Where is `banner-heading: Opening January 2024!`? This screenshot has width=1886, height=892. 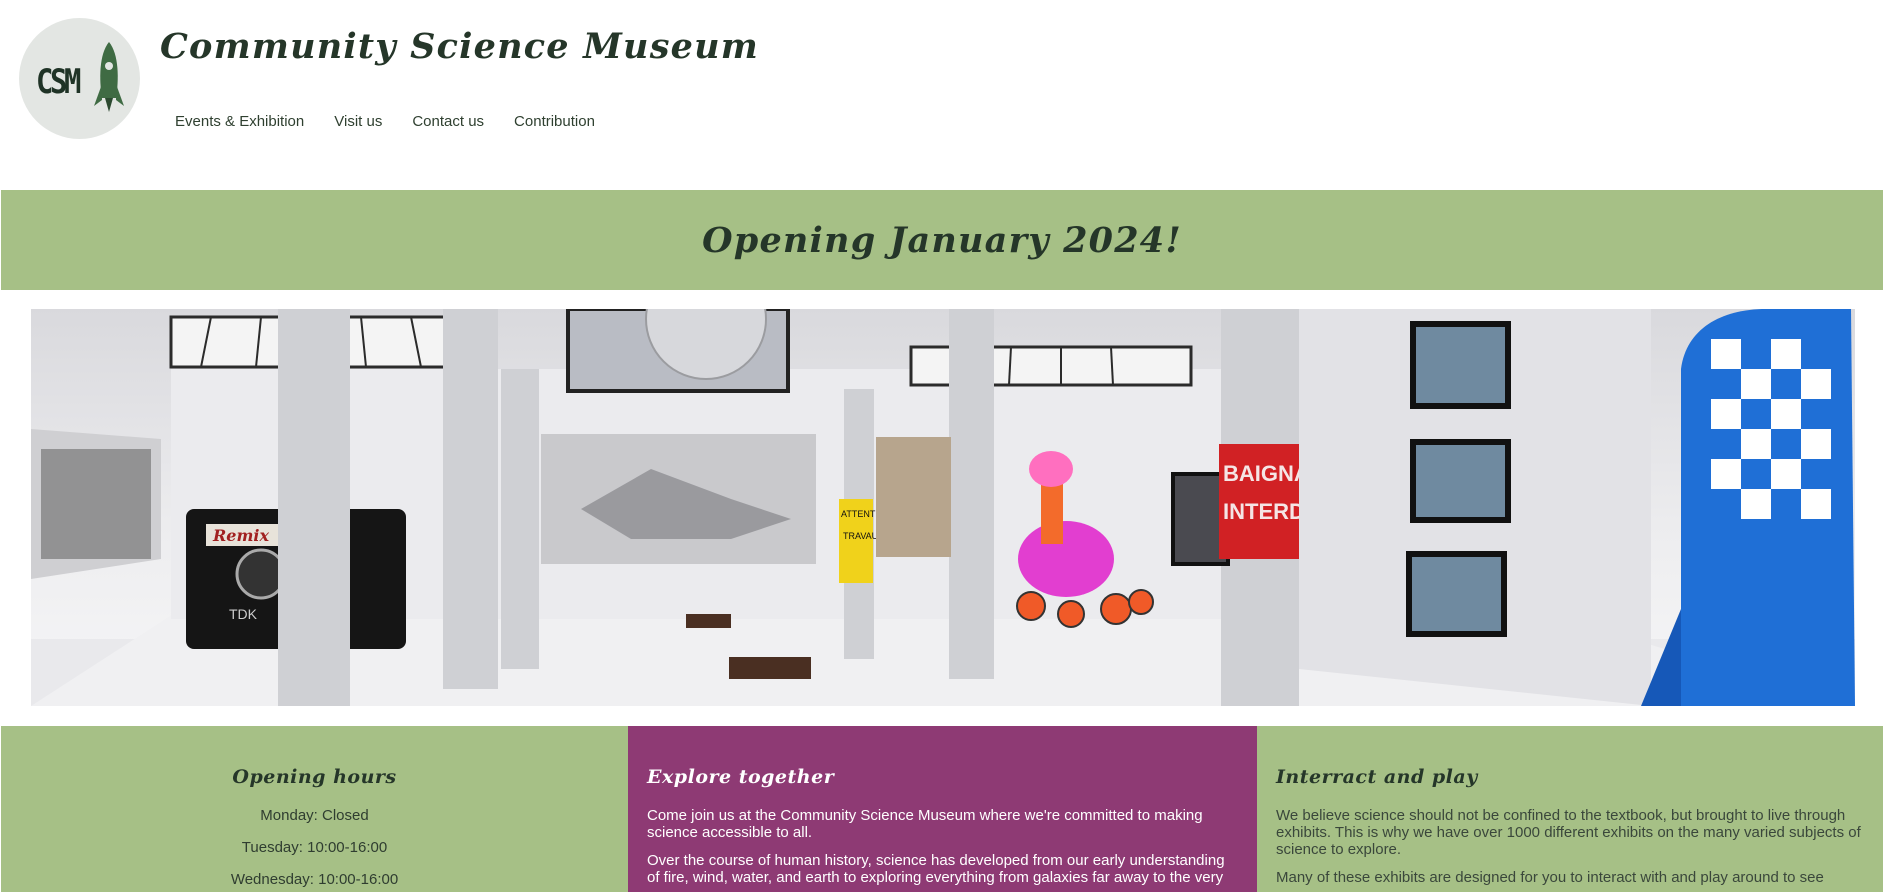
banner-heading: Opening January 2024! is located at coordinates (942, 240).